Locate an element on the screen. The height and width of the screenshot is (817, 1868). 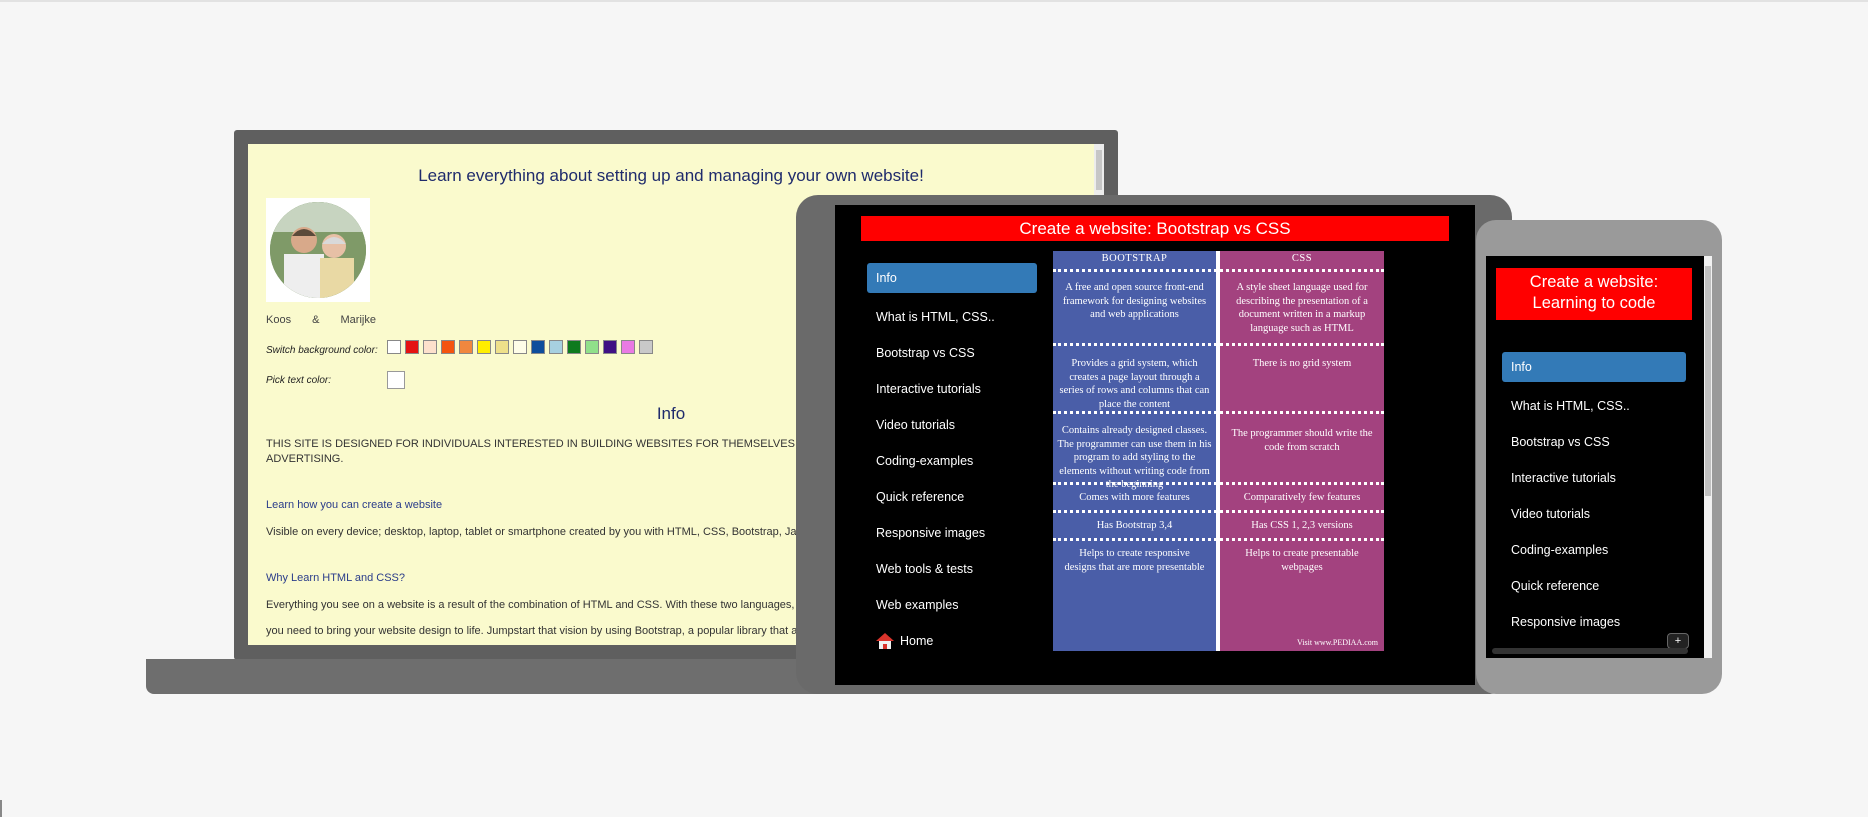
bg-color-label: Switch background color: is located at coordinates (322, 350).